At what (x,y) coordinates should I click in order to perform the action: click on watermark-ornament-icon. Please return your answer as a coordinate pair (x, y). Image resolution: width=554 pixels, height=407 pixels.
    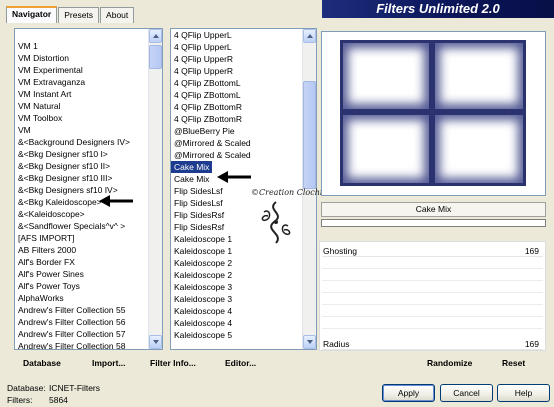
    Looking at the image, I should click on (276, 222).